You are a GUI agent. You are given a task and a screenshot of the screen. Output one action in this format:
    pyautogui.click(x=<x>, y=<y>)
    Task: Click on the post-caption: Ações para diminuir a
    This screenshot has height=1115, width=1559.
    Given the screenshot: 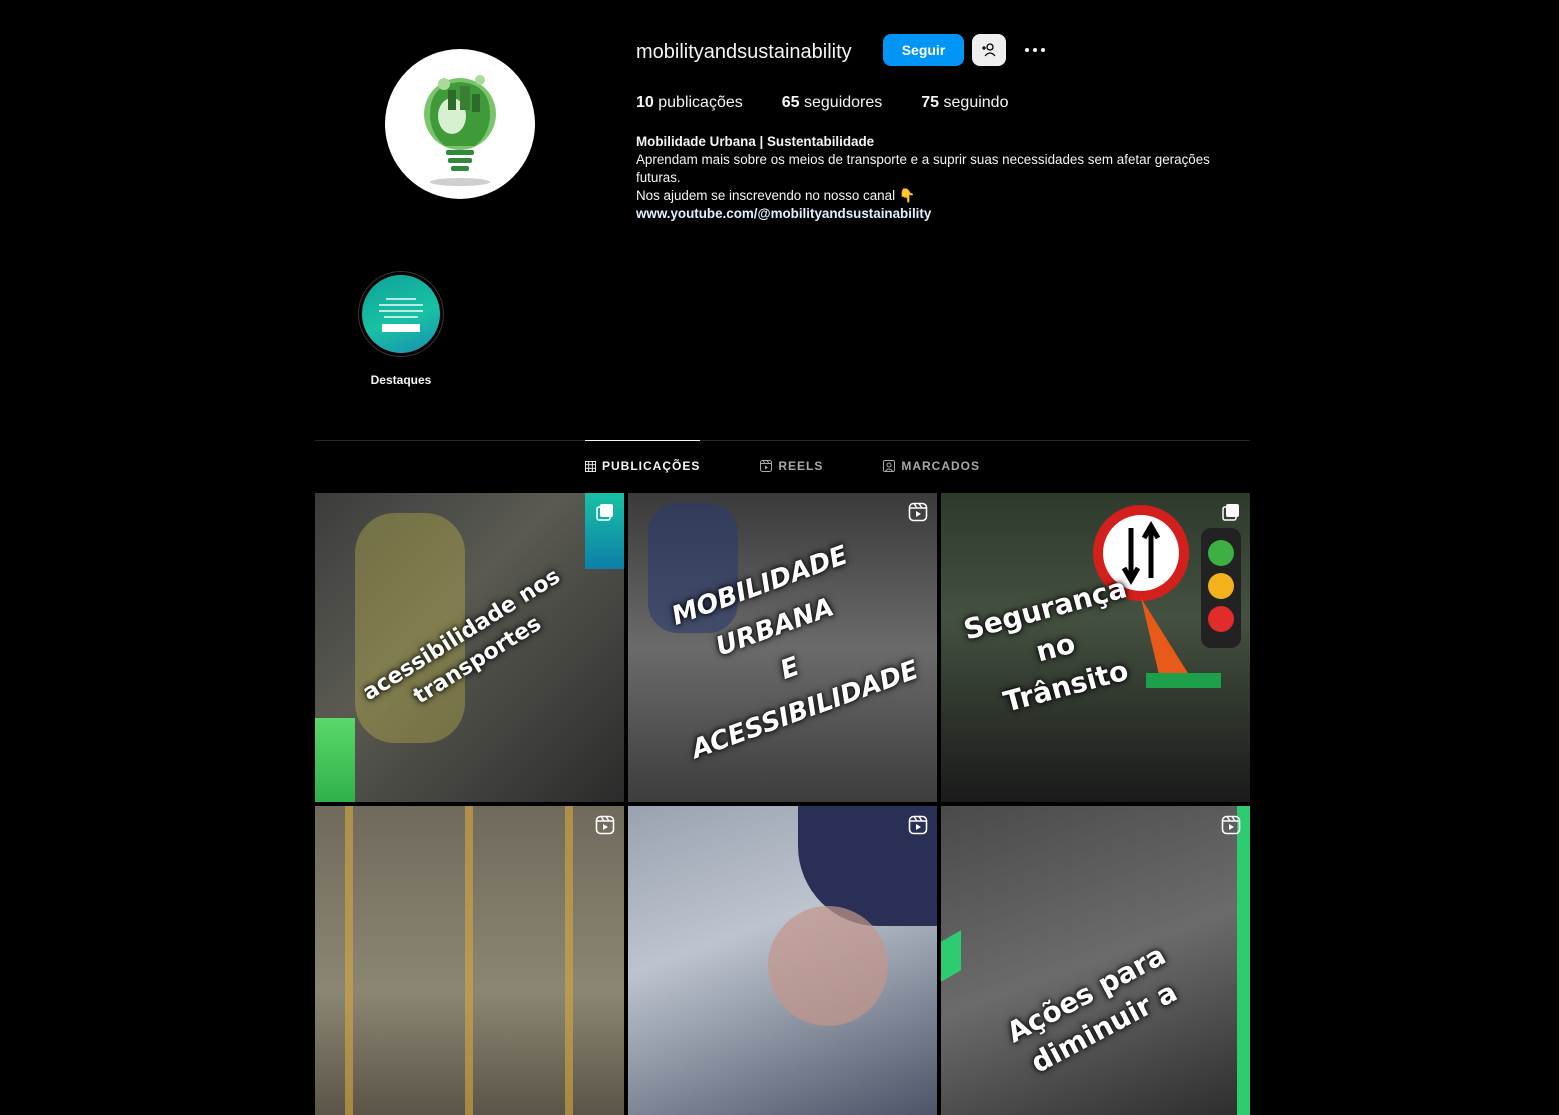 What is the action you would take?
    pyautogui.click(x=1096, y=1010)
    